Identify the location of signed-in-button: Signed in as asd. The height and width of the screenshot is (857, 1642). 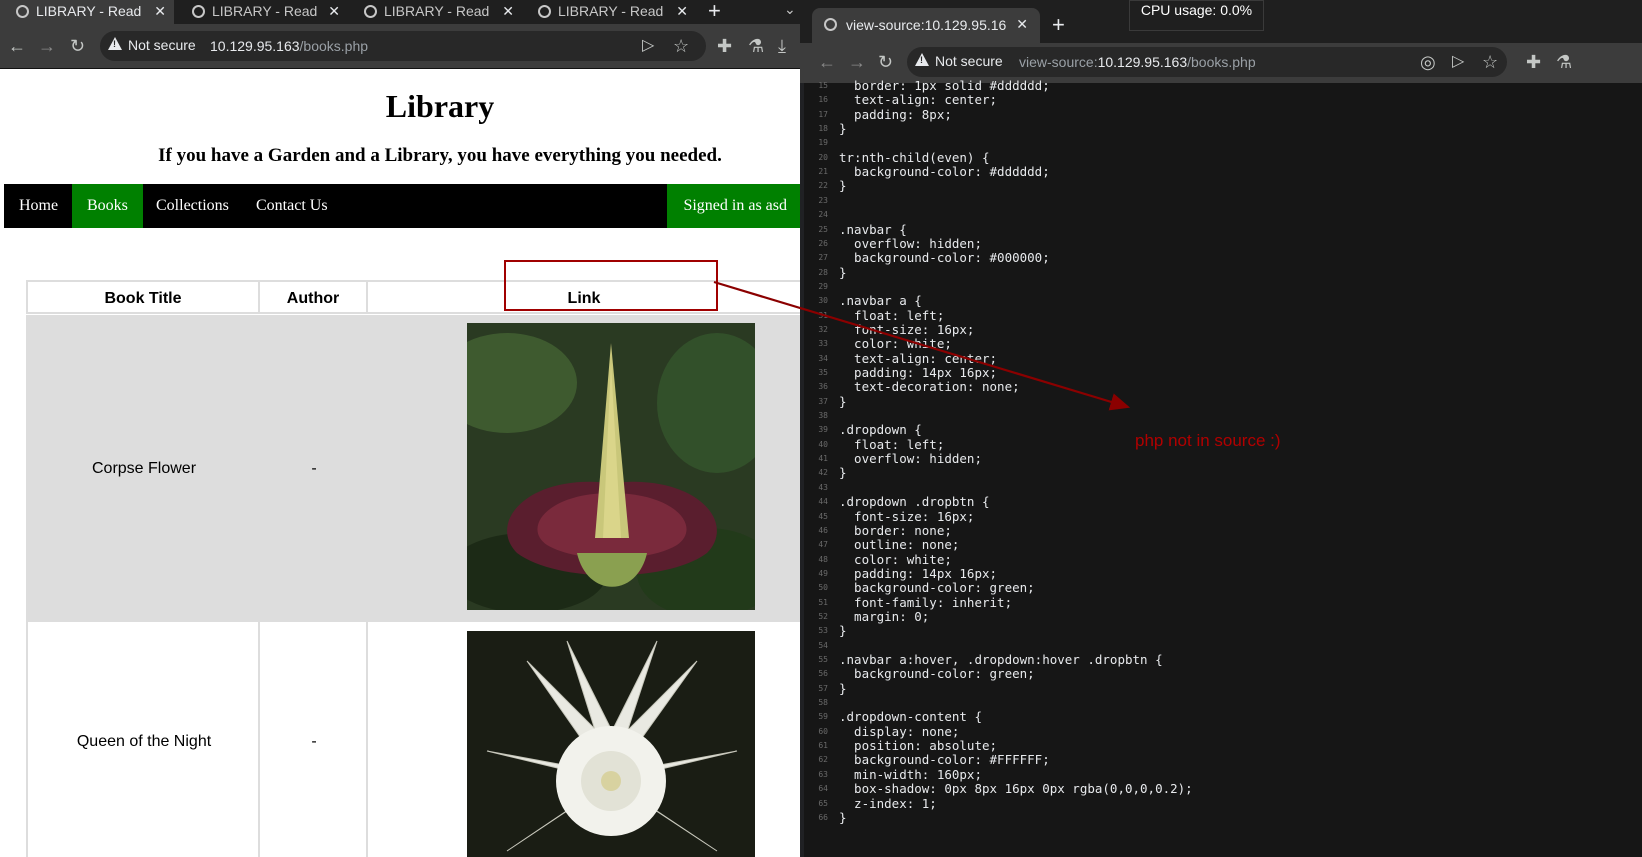
(733, 206).